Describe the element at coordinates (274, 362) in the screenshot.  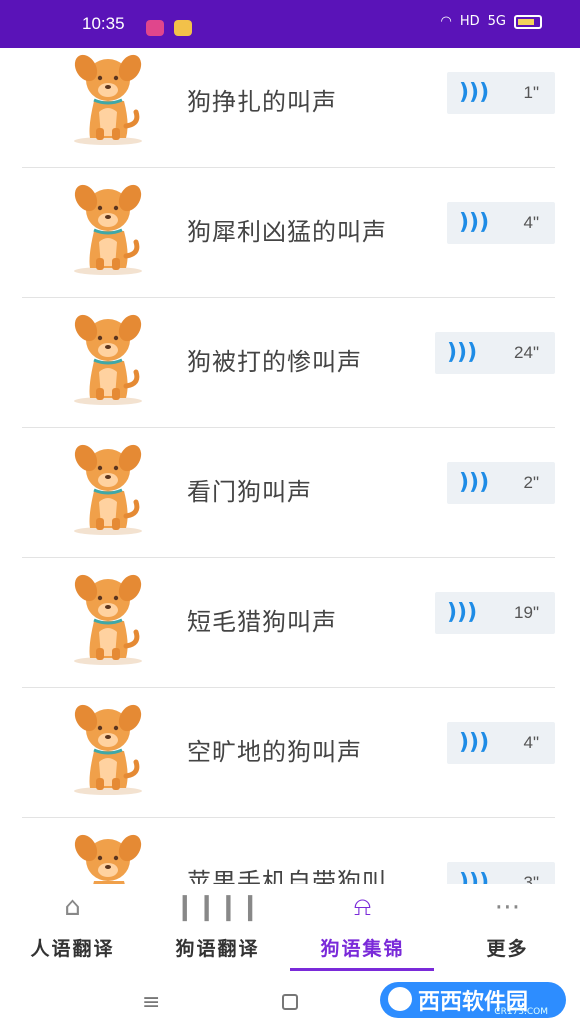
I see `sound-title: 狗被打的惨叫声` at that location.